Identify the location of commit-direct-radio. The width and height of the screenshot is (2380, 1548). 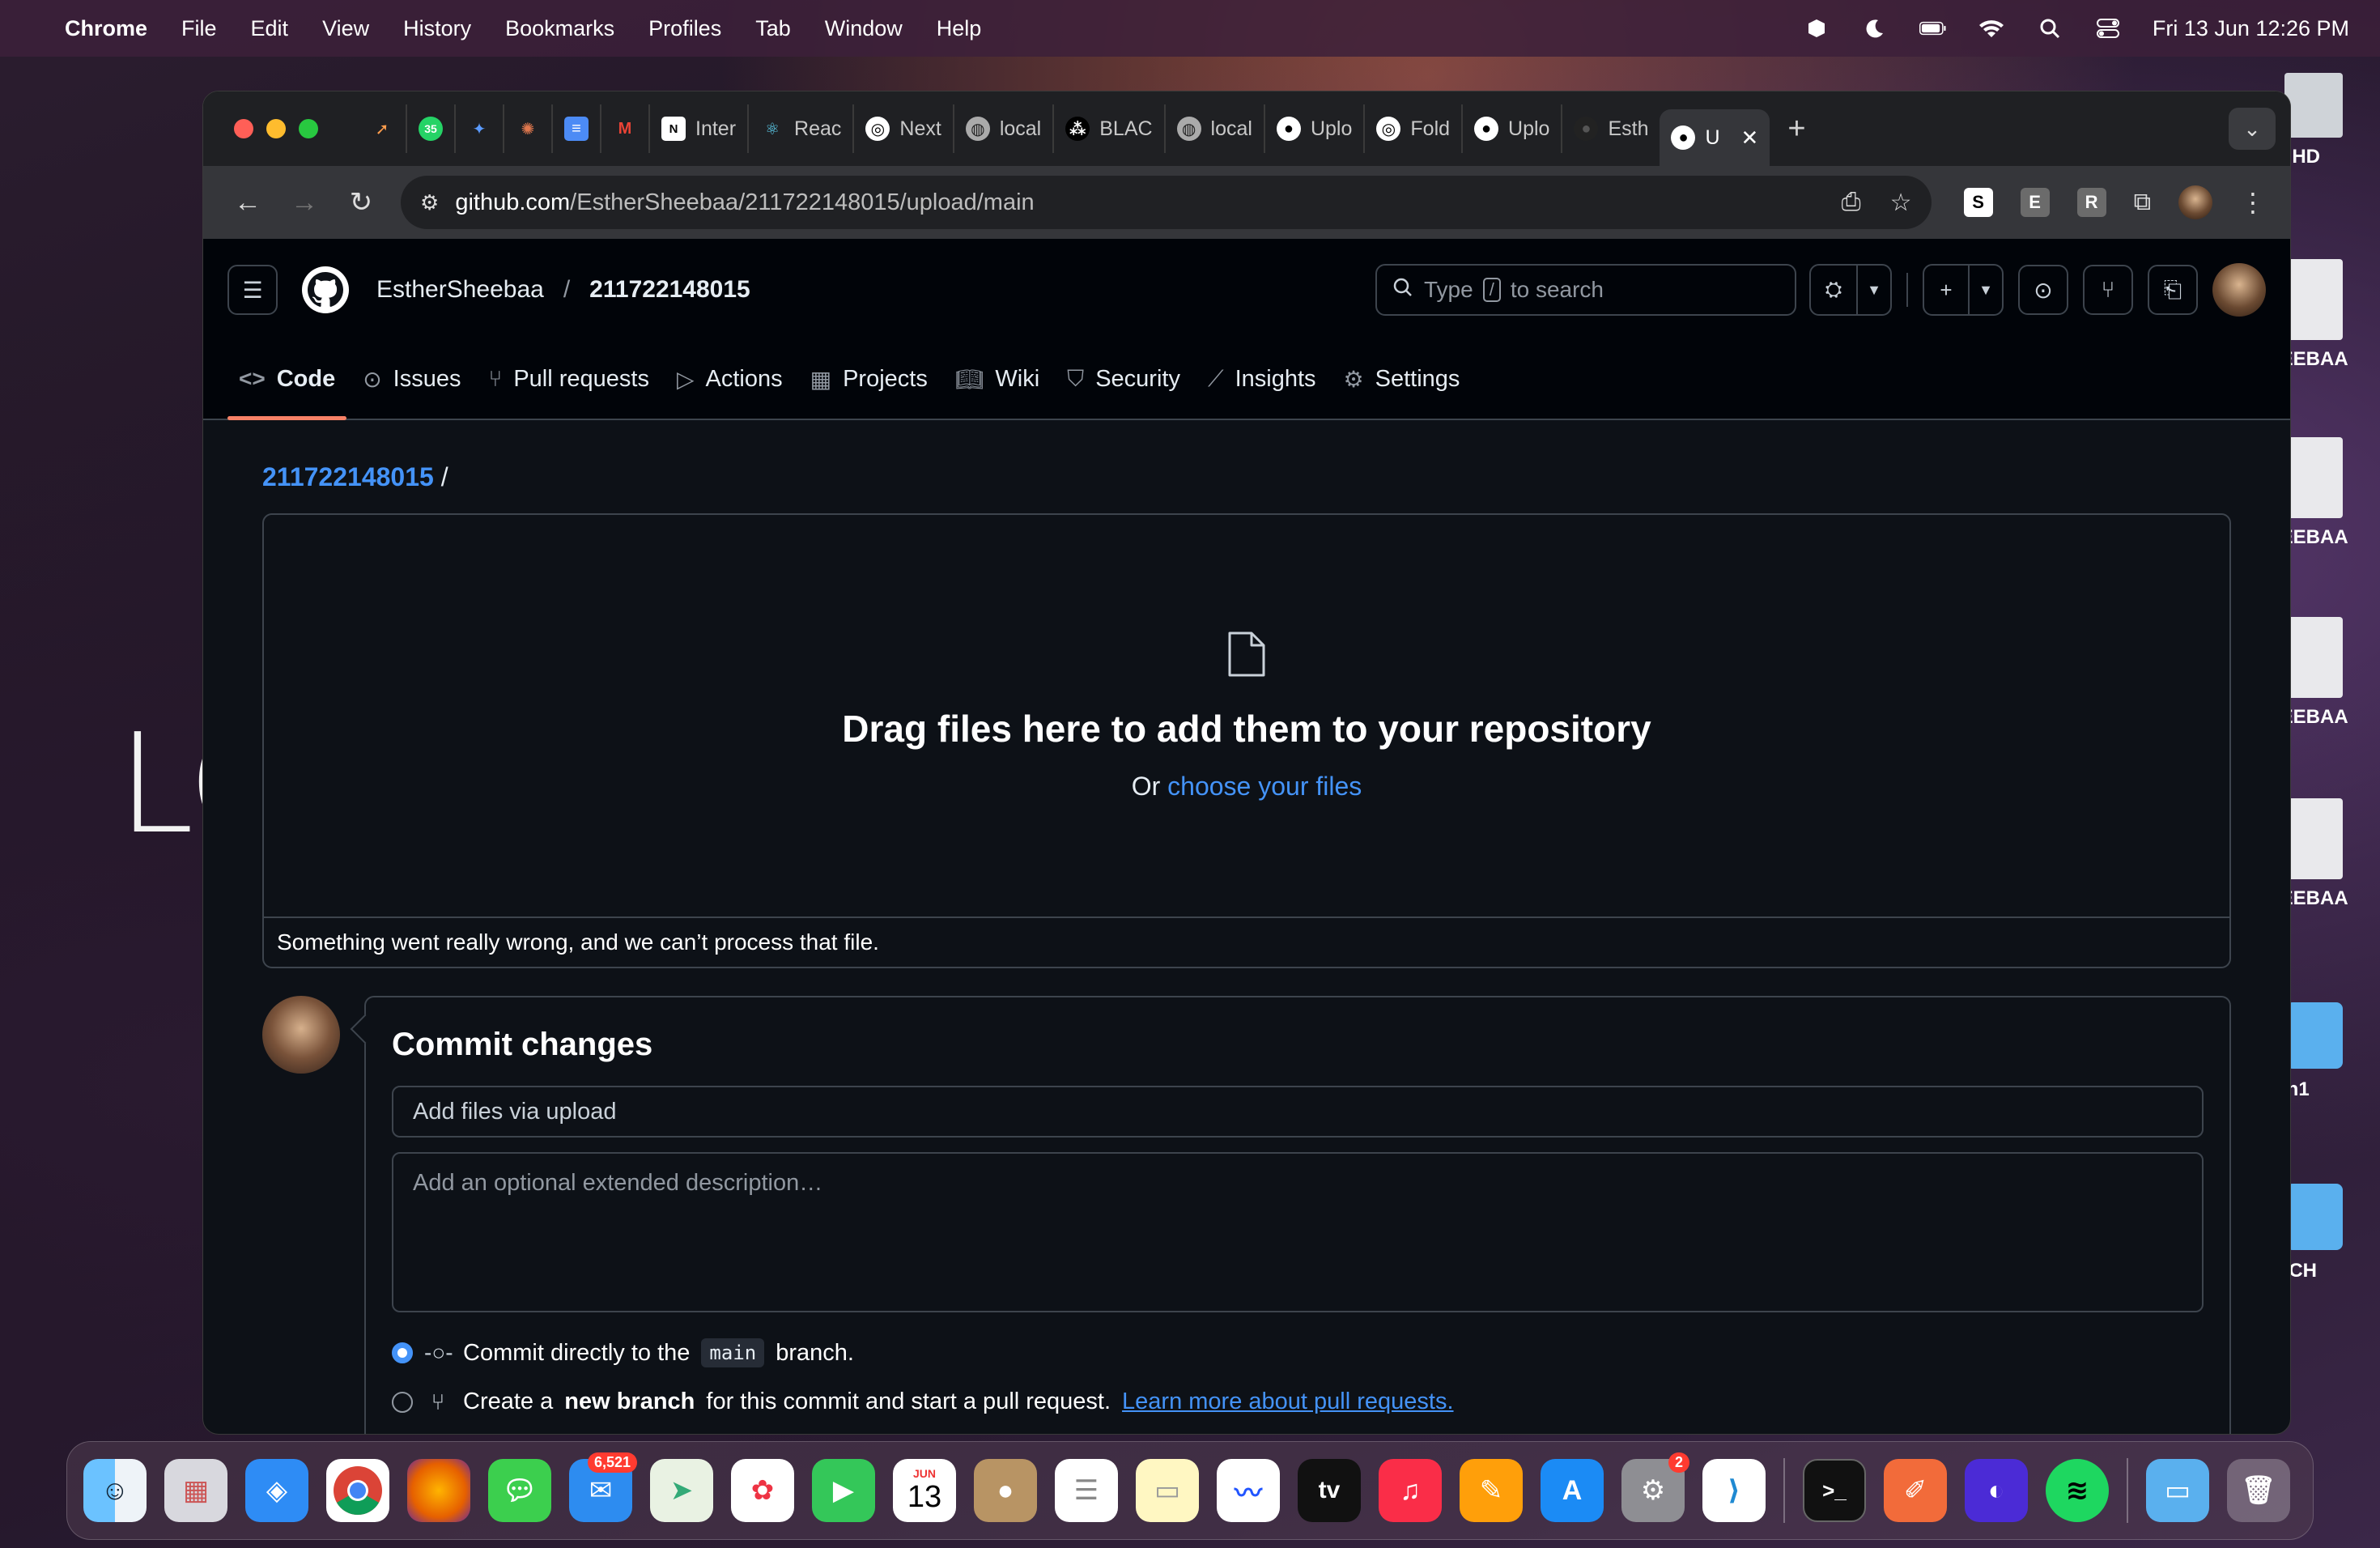
(403, 1353).